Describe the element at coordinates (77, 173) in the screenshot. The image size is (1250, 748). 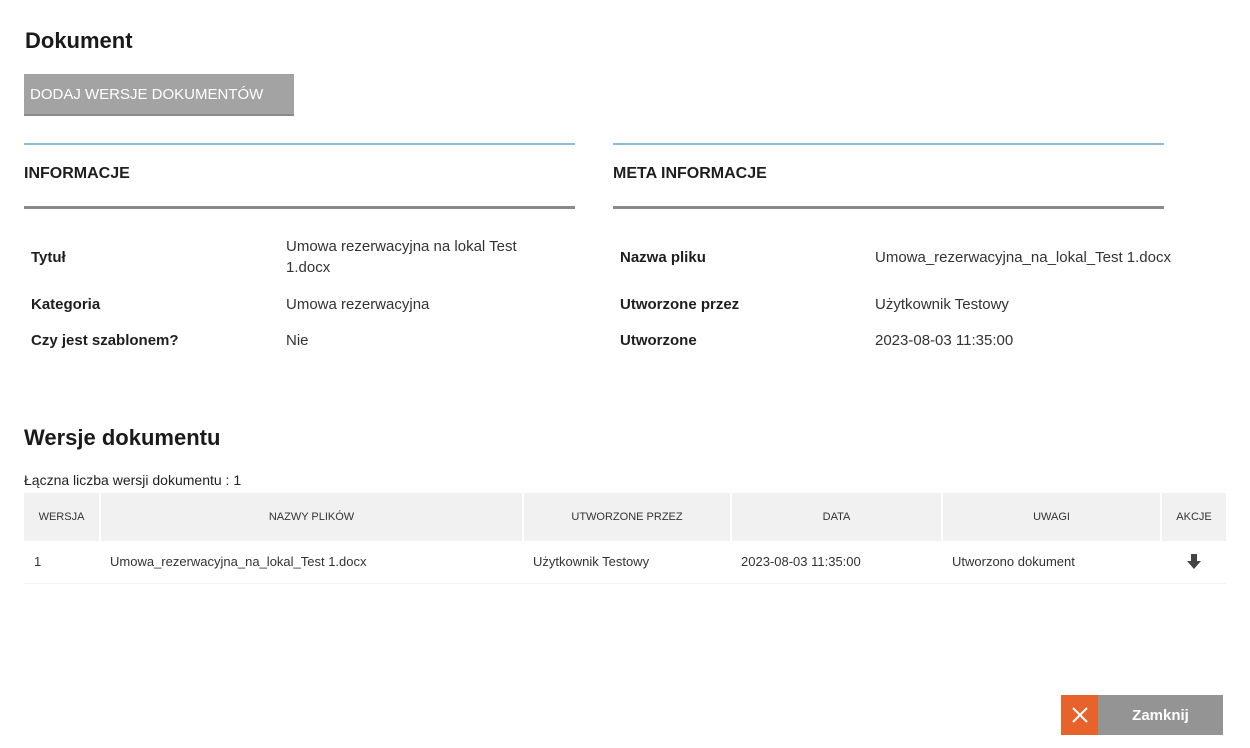
I see `info-heading: INFORMACJE` at that location.